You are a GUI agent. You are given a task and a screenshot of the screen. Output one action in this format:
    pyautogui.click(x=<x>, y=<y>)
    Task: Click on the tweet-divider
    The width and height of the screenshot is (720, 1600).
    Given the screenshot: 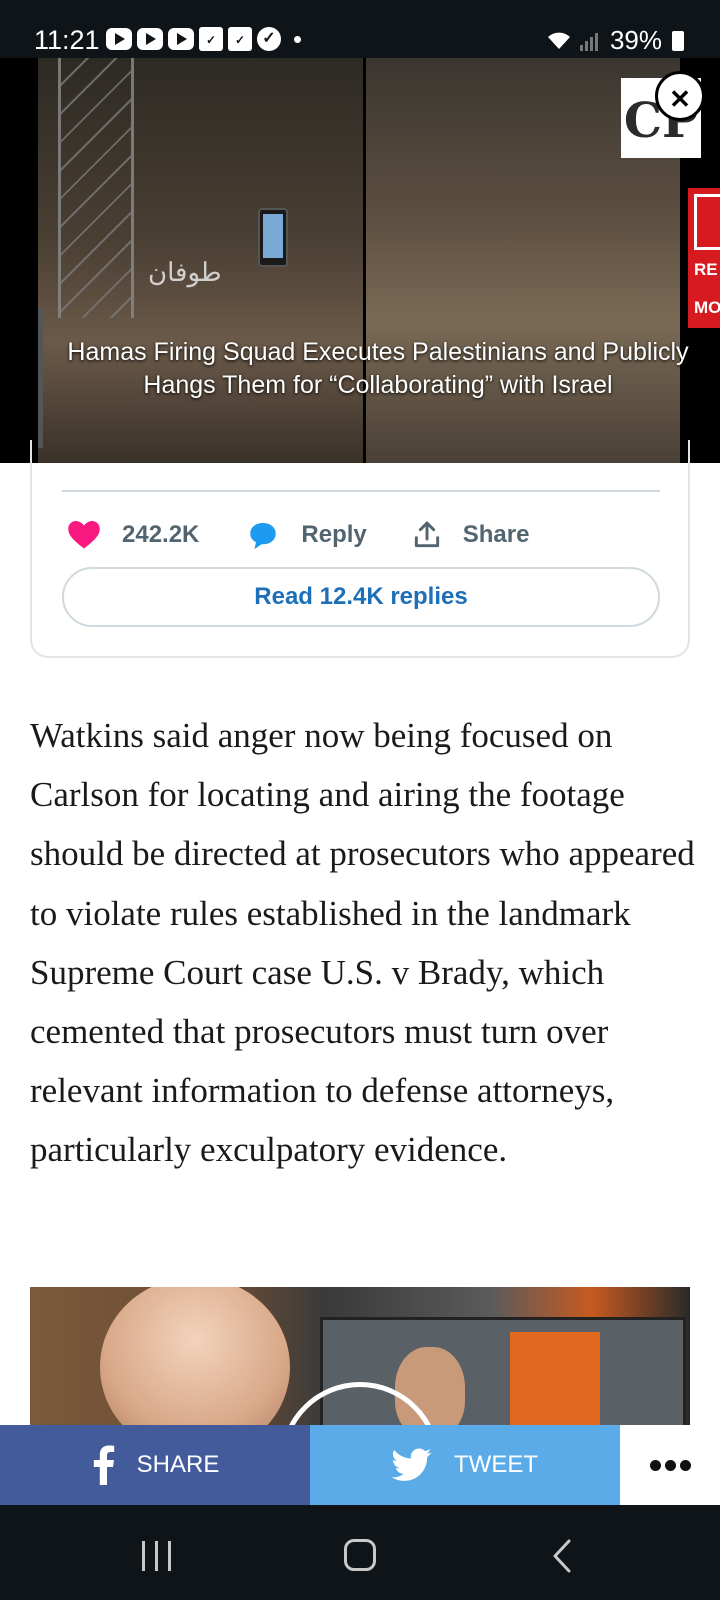 What is the action you would take?
    pyautogui.click(x=361, y=491)
    